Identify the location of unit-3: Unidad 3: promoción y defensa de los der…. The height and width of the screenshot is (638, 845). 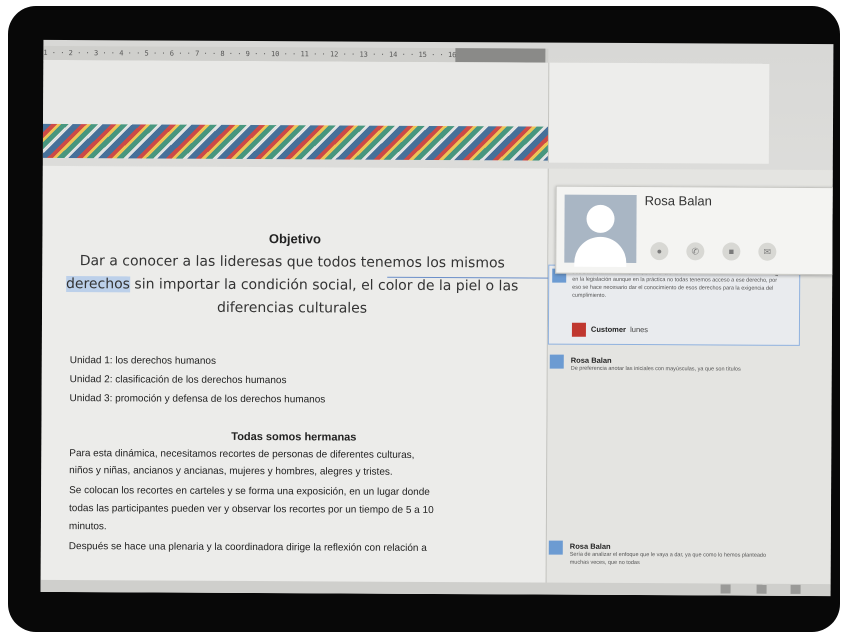
(197, 399).